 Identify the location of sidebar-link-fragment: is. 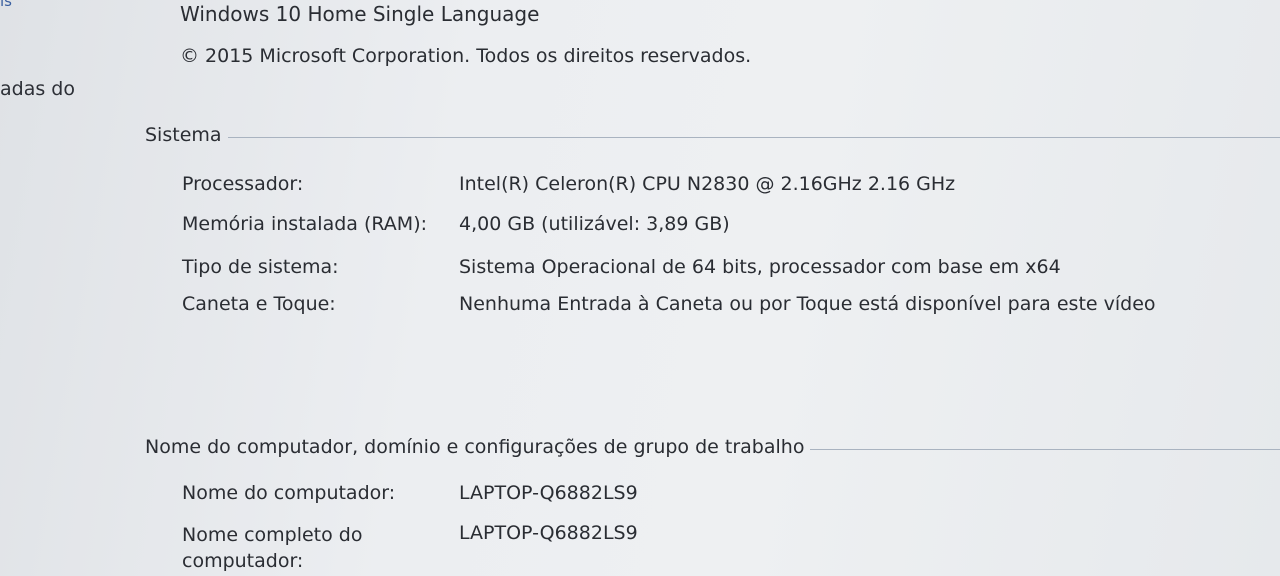
(6, 5).